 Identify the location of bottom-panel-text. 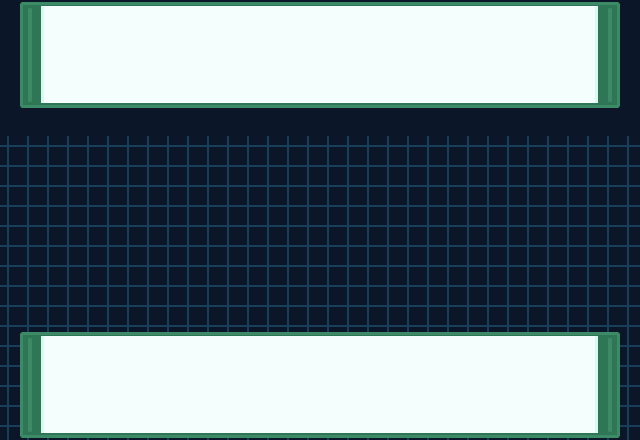
(319, 385).